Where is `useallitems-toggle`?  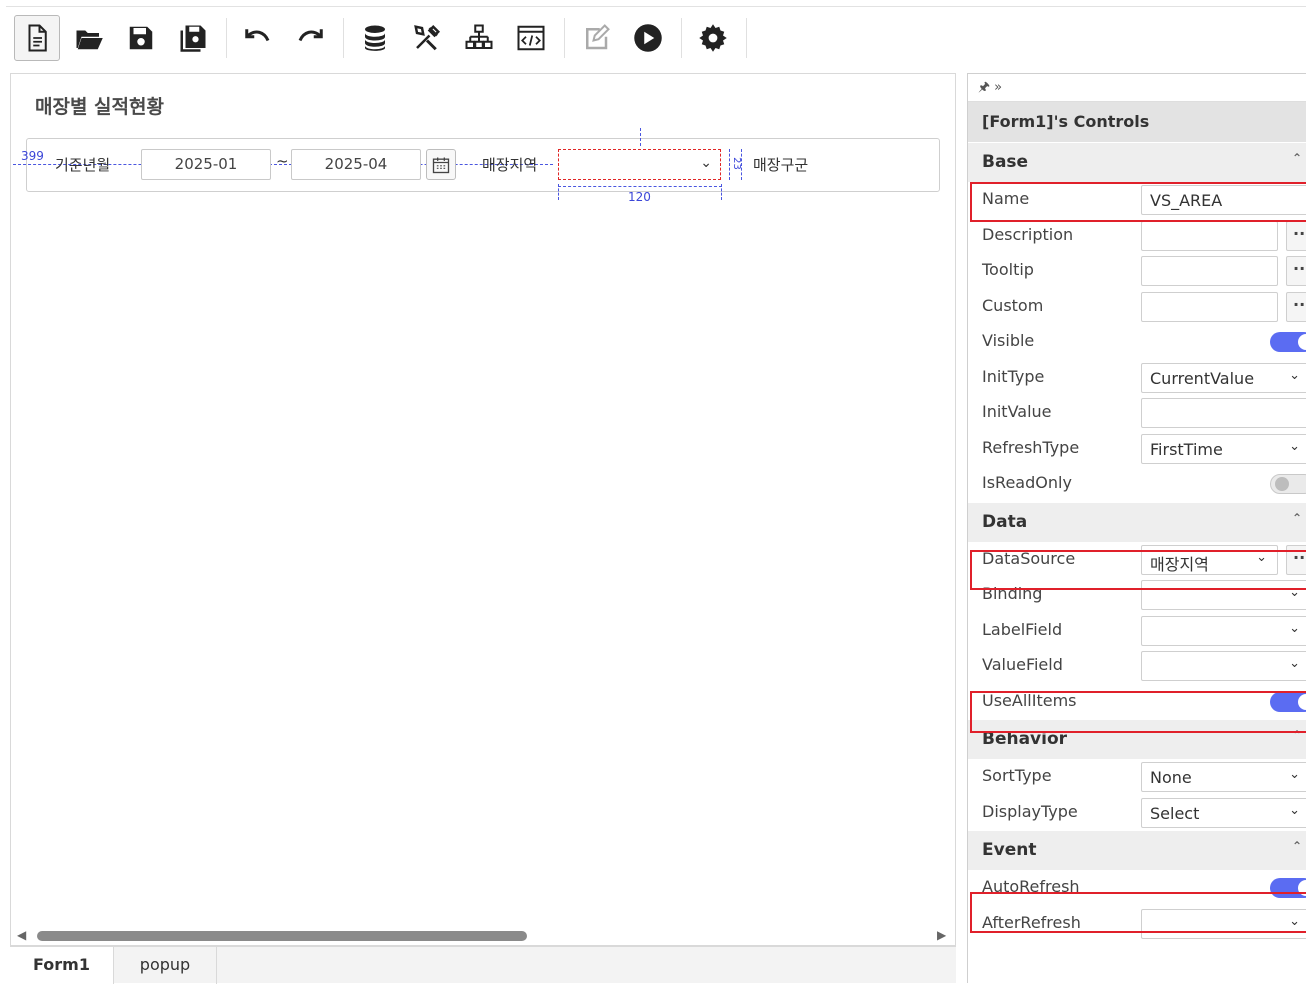
useallitems-toggle is located at coordinates (1288, 701).